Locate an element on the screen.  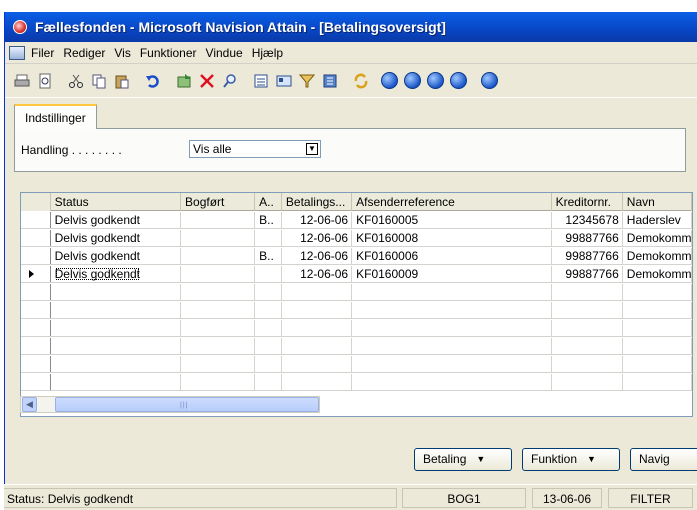
col-status: Status is located at coordinates (116, 202).